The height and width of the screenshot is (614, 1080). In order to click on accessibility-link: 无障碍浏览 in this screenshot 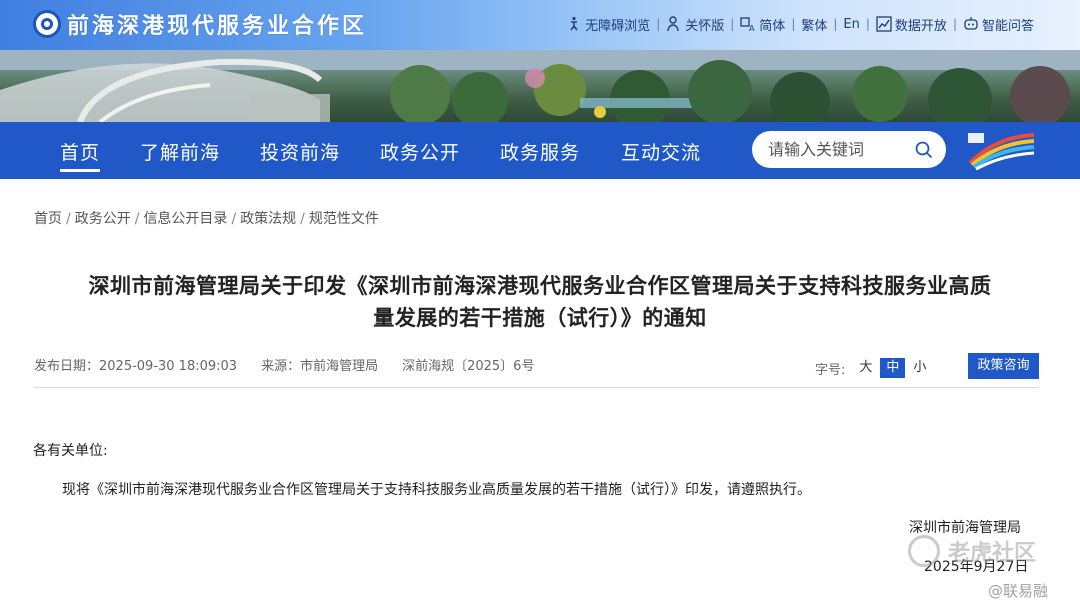, I will do `click(608, 24)`.